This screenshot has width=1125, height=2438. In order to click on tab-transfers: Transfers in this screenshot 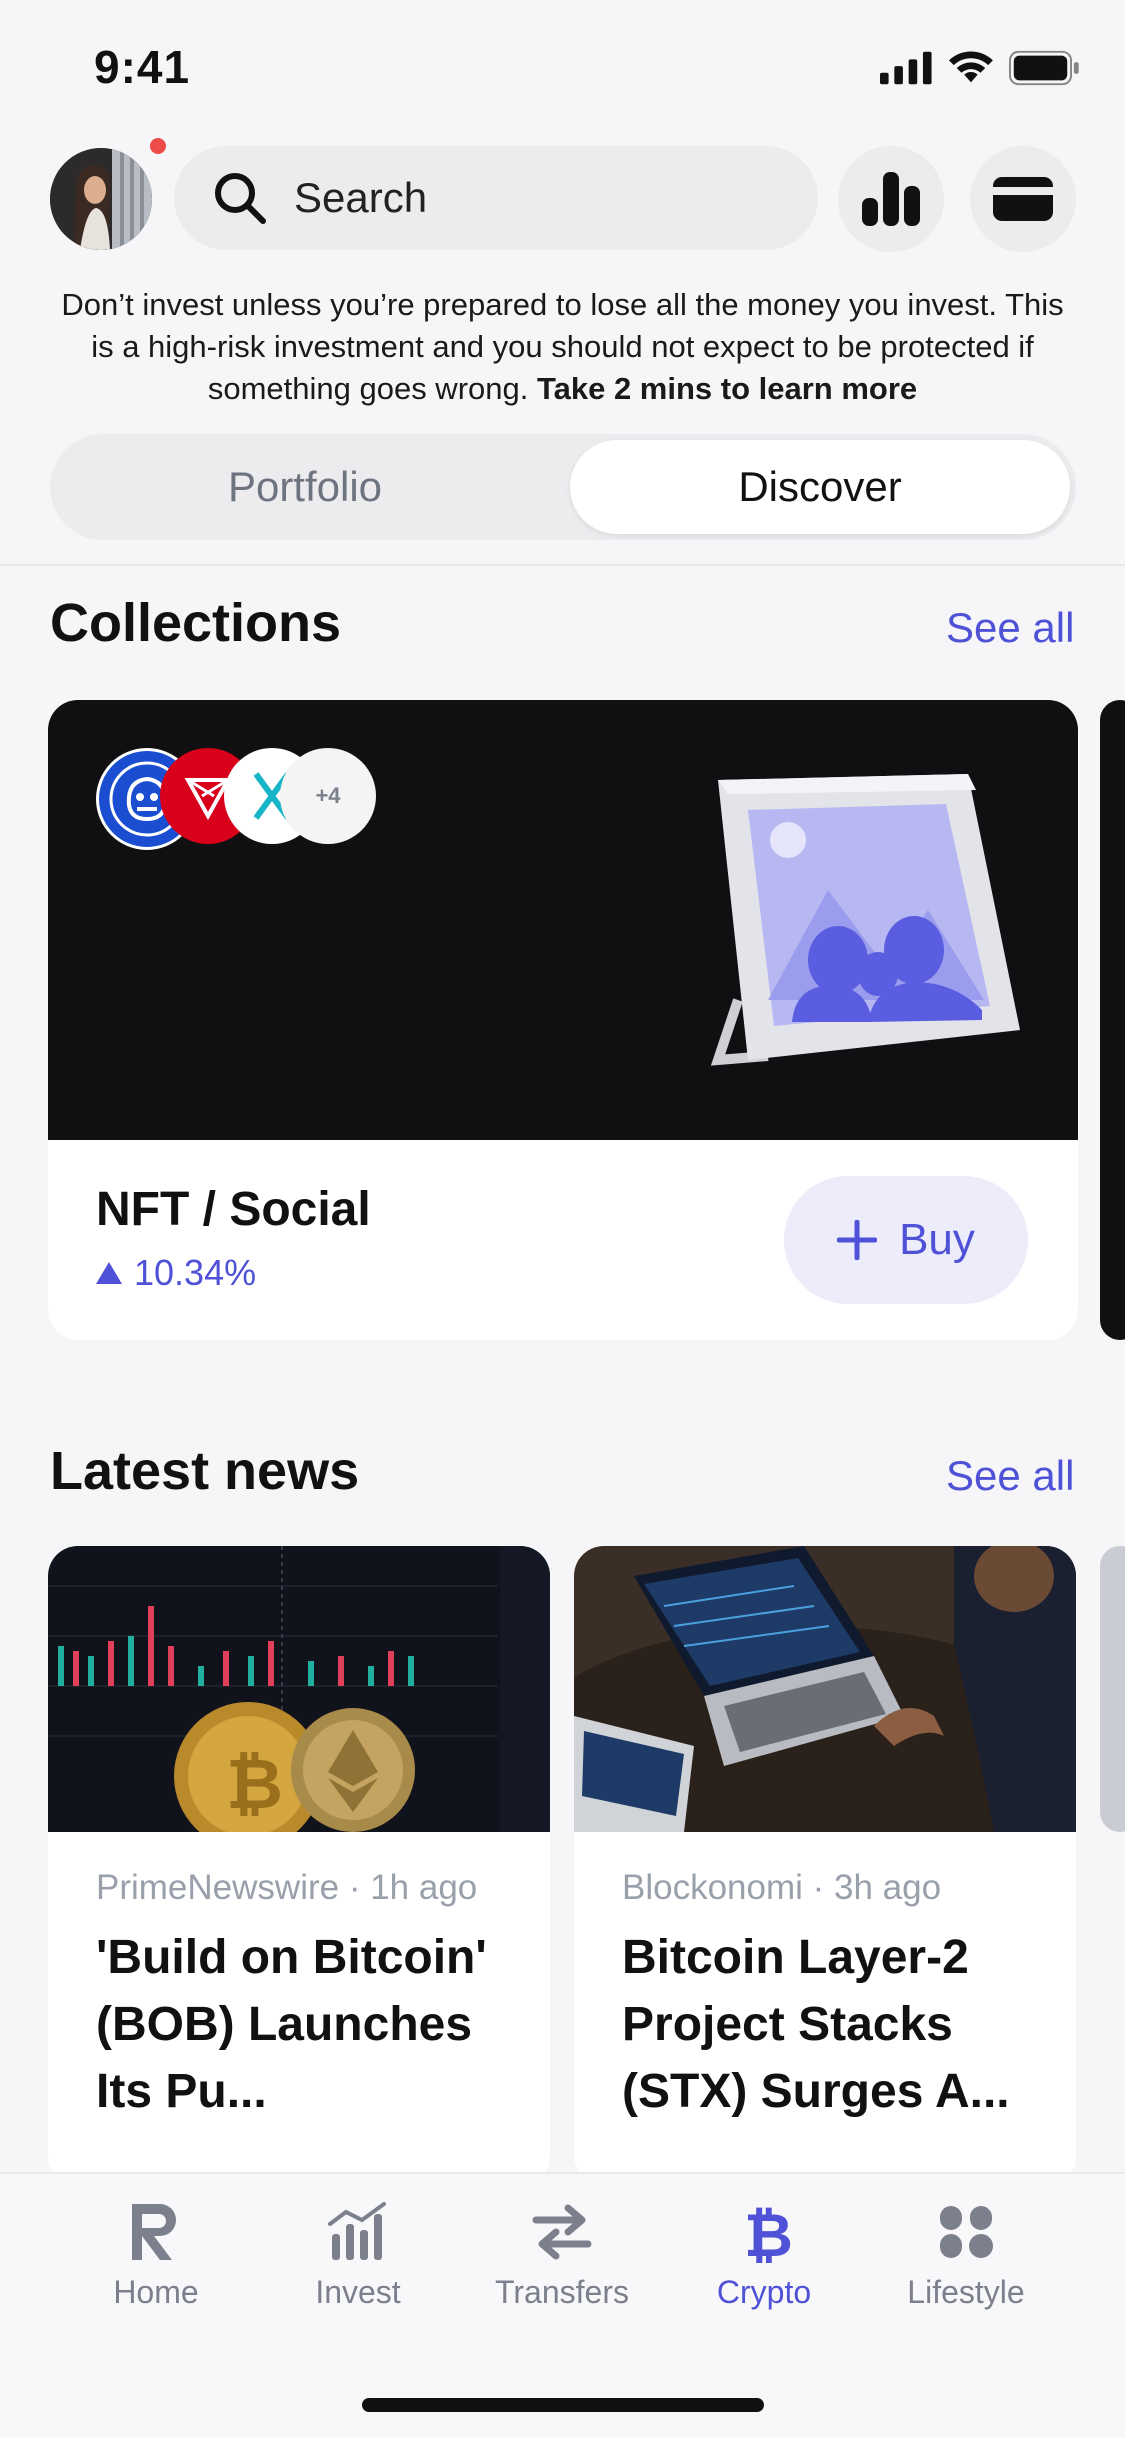, I will do `click(562, 2255)`.